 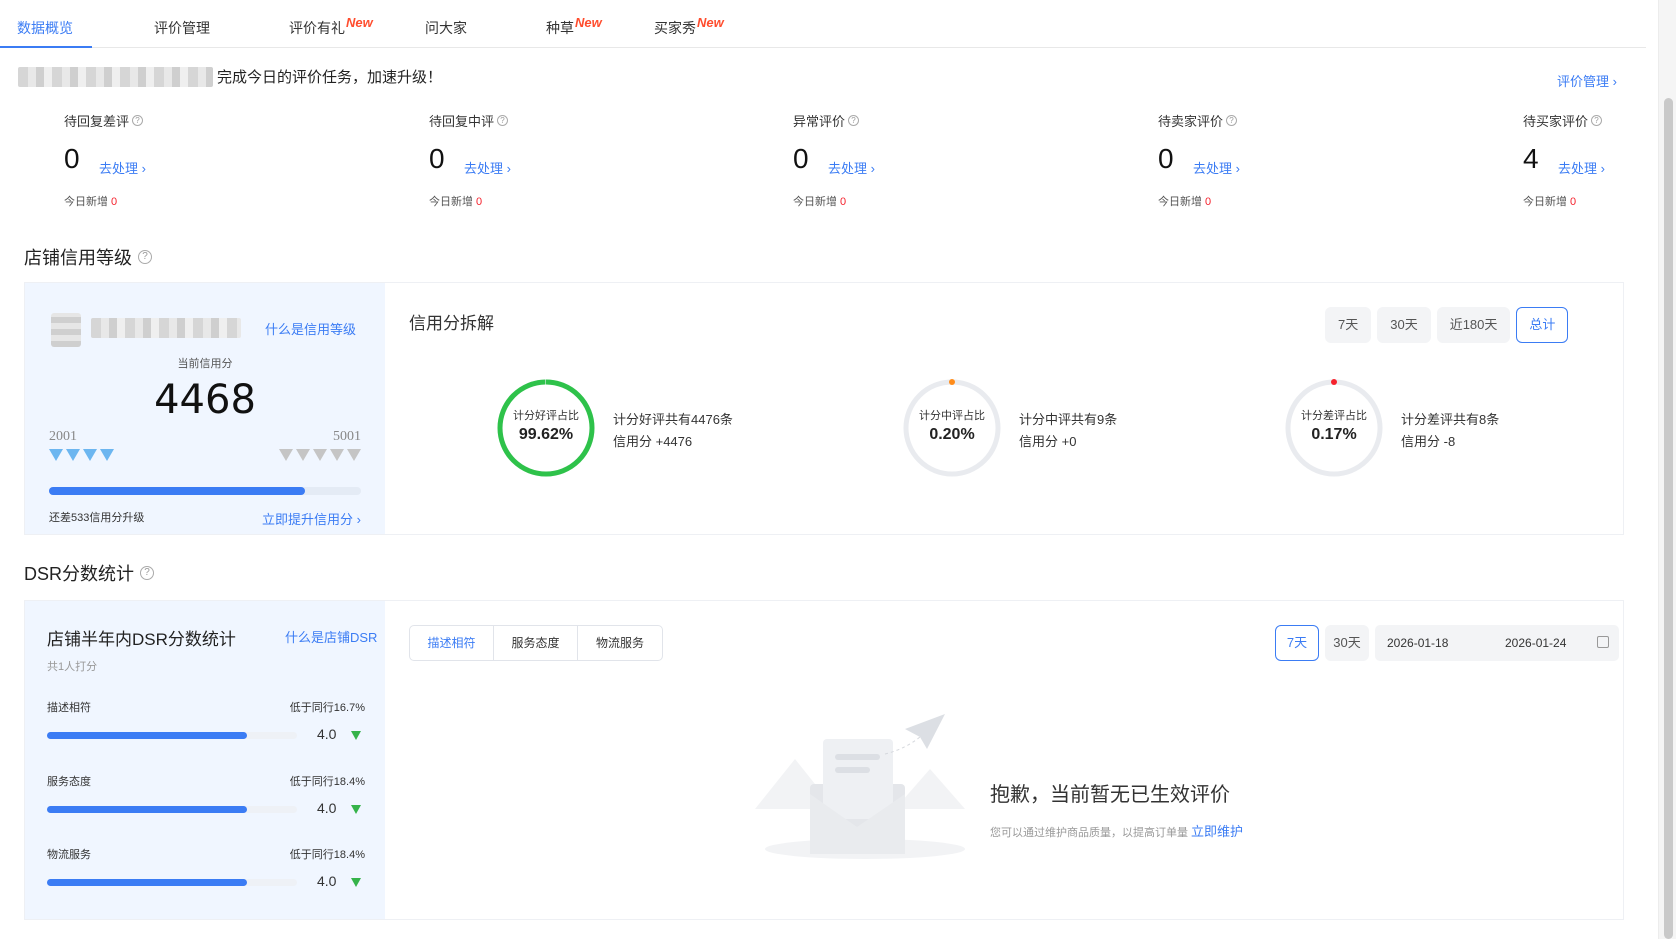 What do you see at coordinates (1166, 158) in the screenshot?
I see `stat-value: 0` at bounding box center [1166, 158].